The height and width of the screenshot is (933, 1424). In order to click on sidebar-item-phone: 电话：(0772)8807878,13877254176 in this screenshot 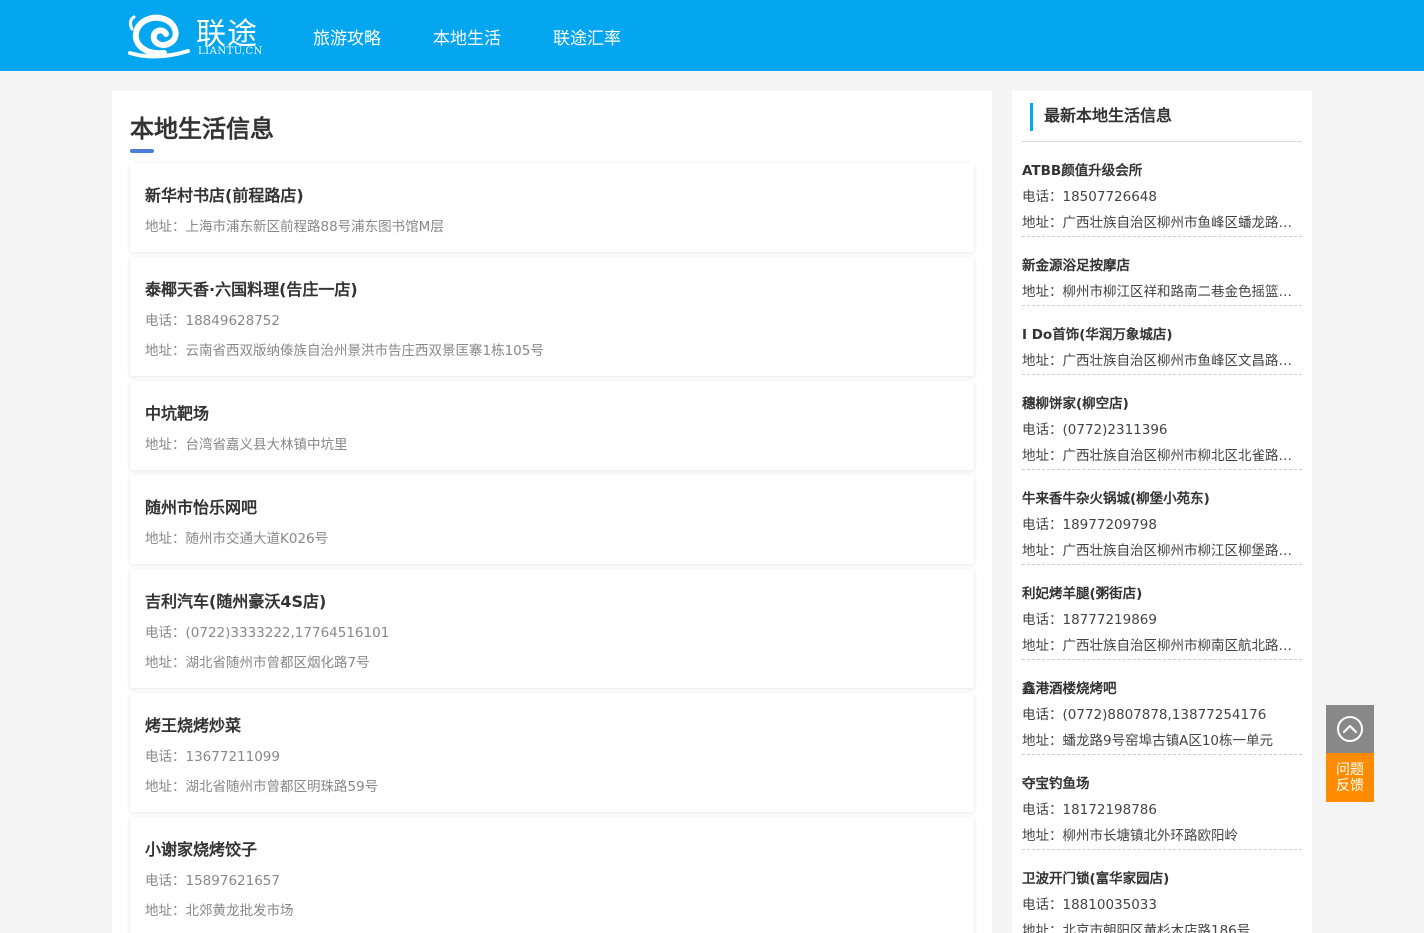, I will do `click(1144, 715)`.